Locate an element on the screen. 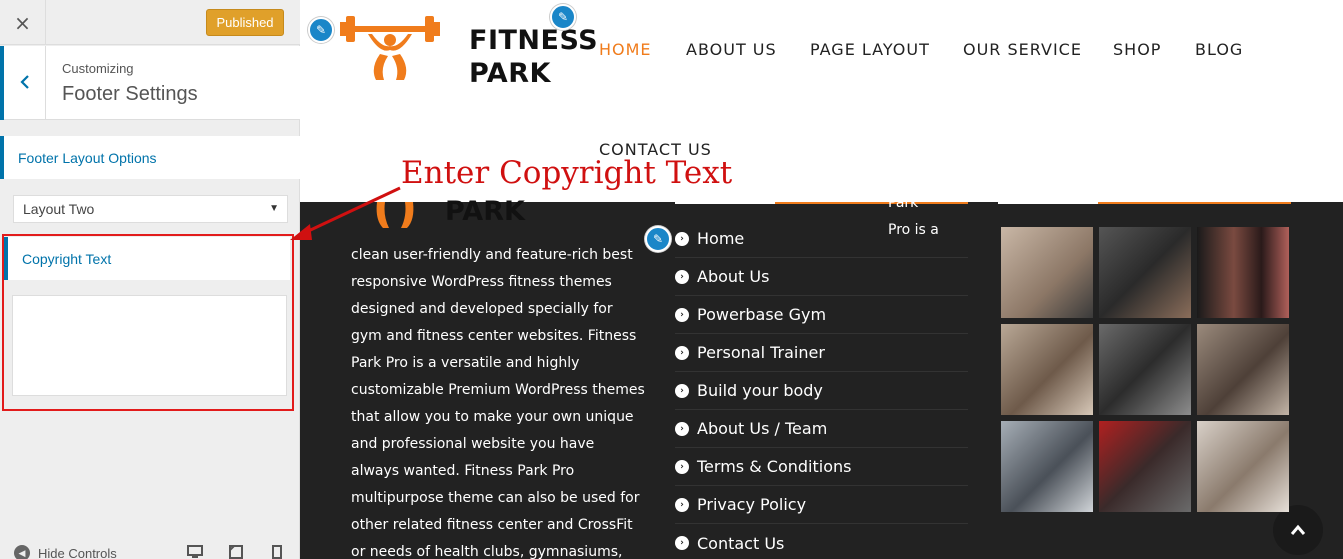  site-logo: FITNESS PARK is located at coordinates (469, 49).